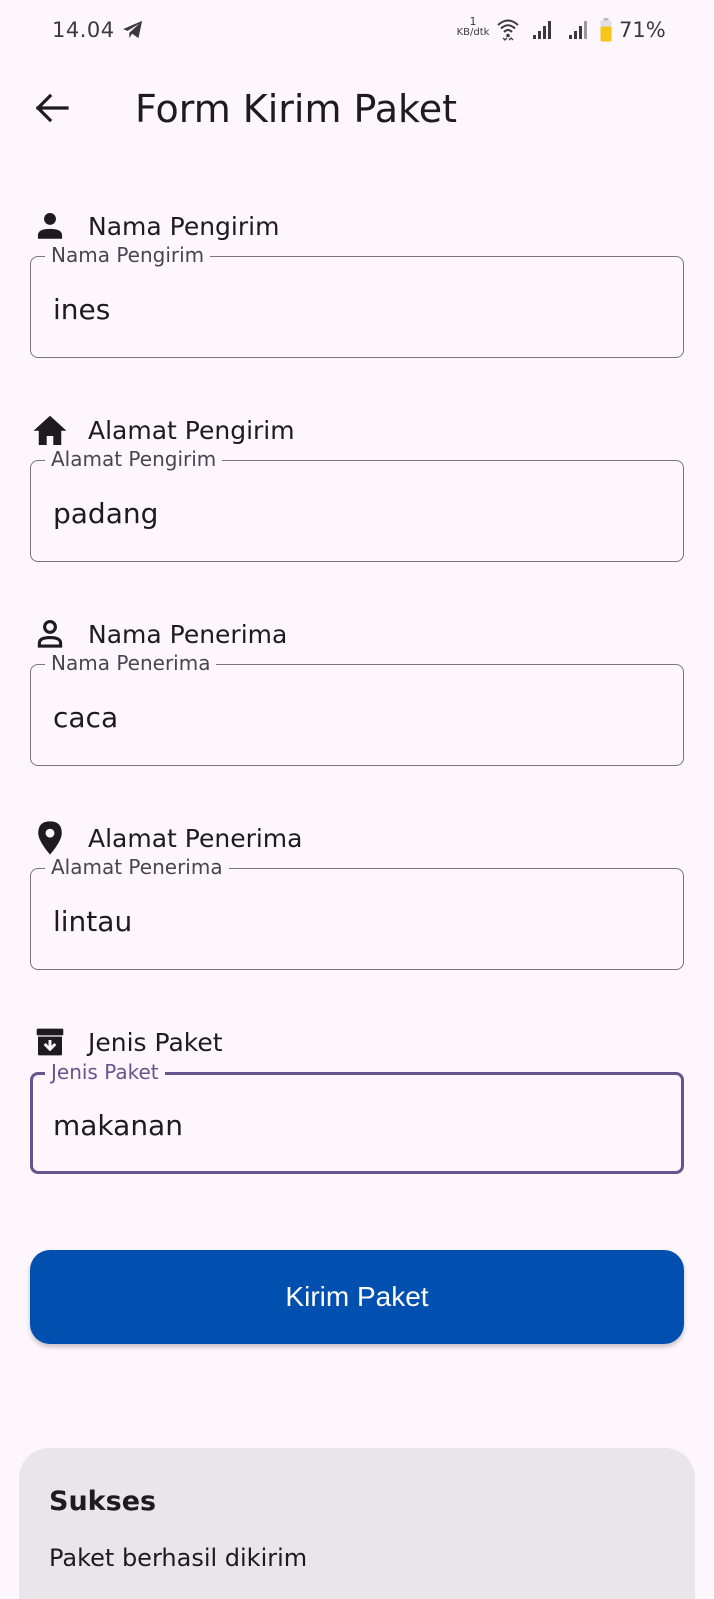  Describe the element at coordinates (353, 309) in the screenshot. I see `sender-name-input` at that location.